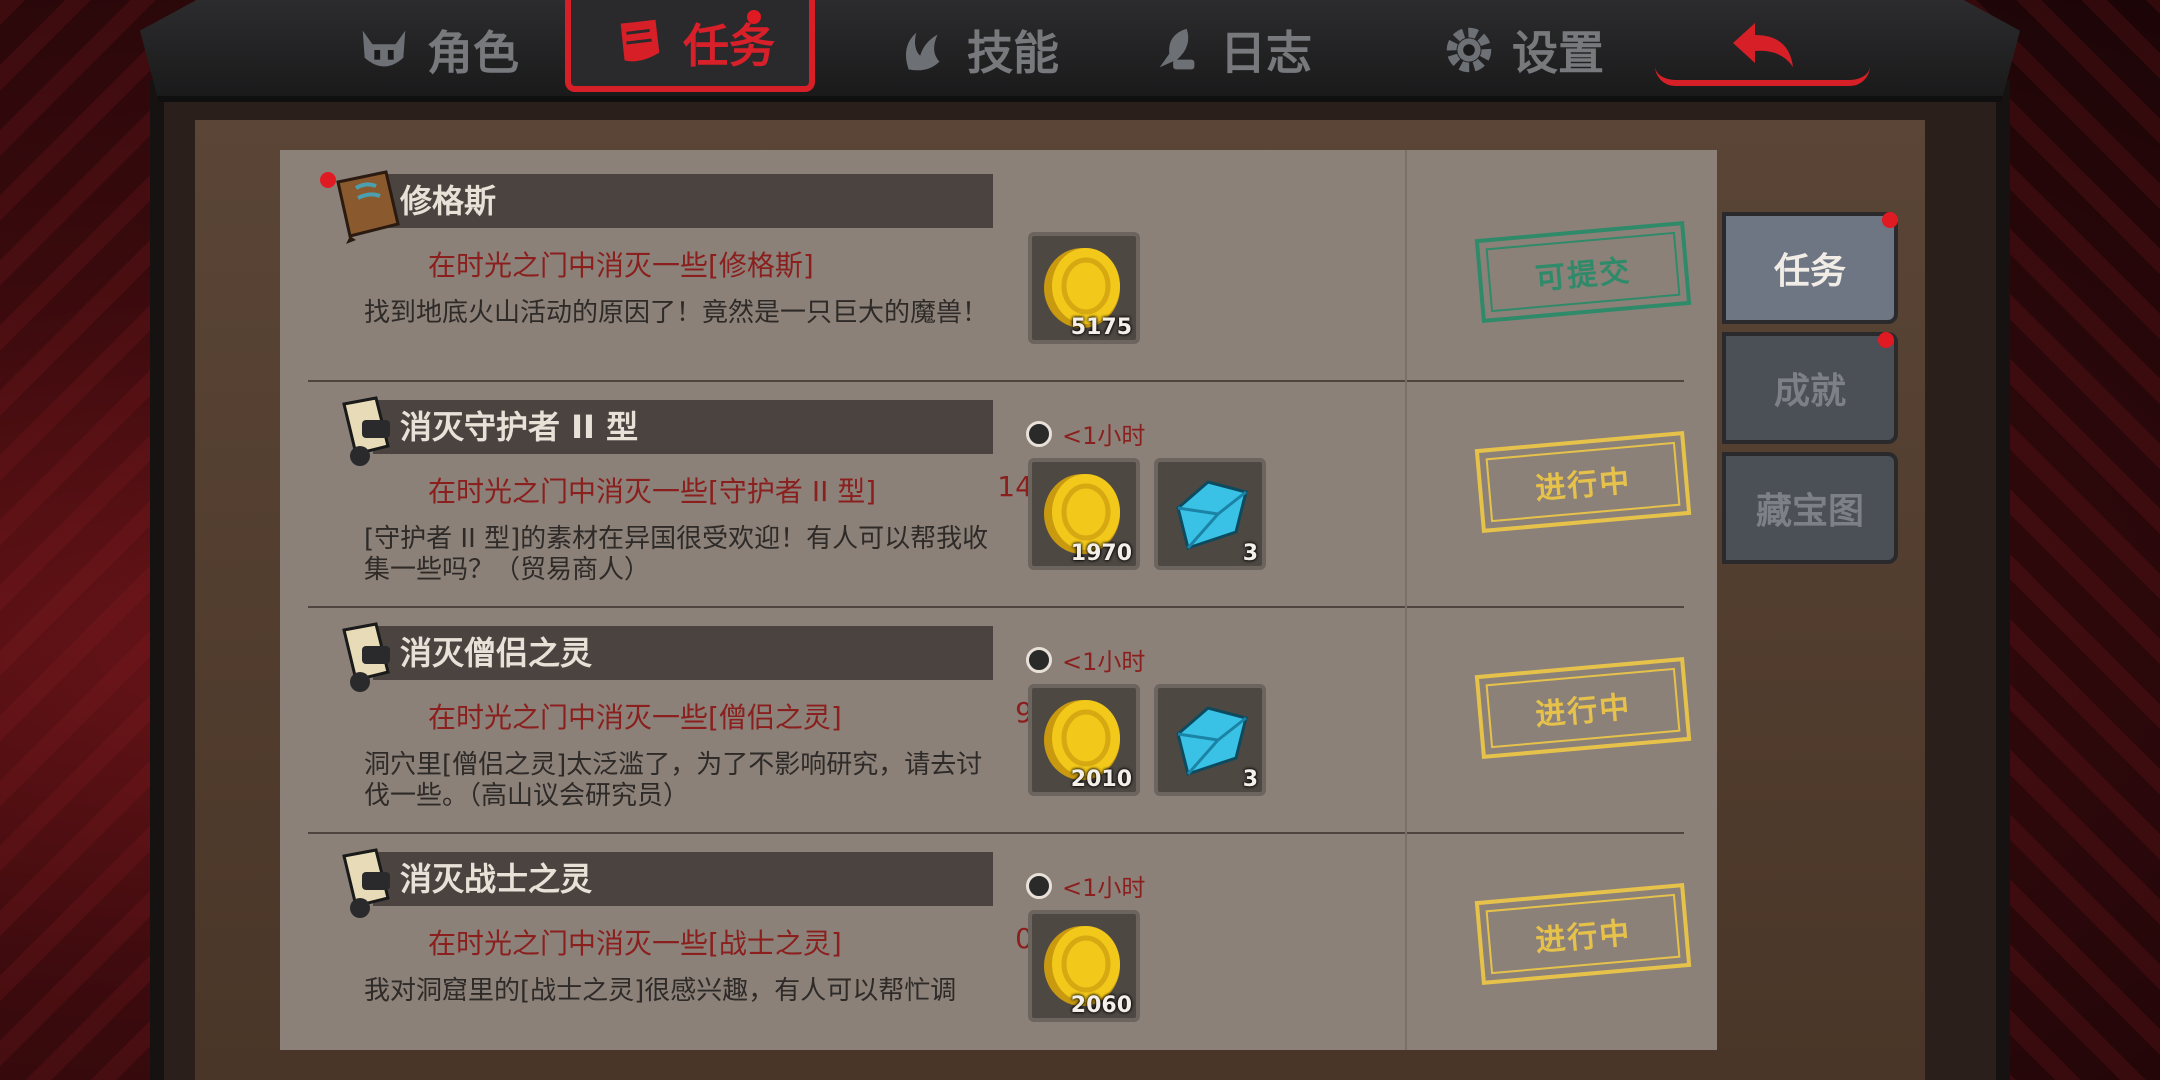 This screenshot has width=2160, height=1080. I want to click on tab-skills: 技能, so click(977, 50).